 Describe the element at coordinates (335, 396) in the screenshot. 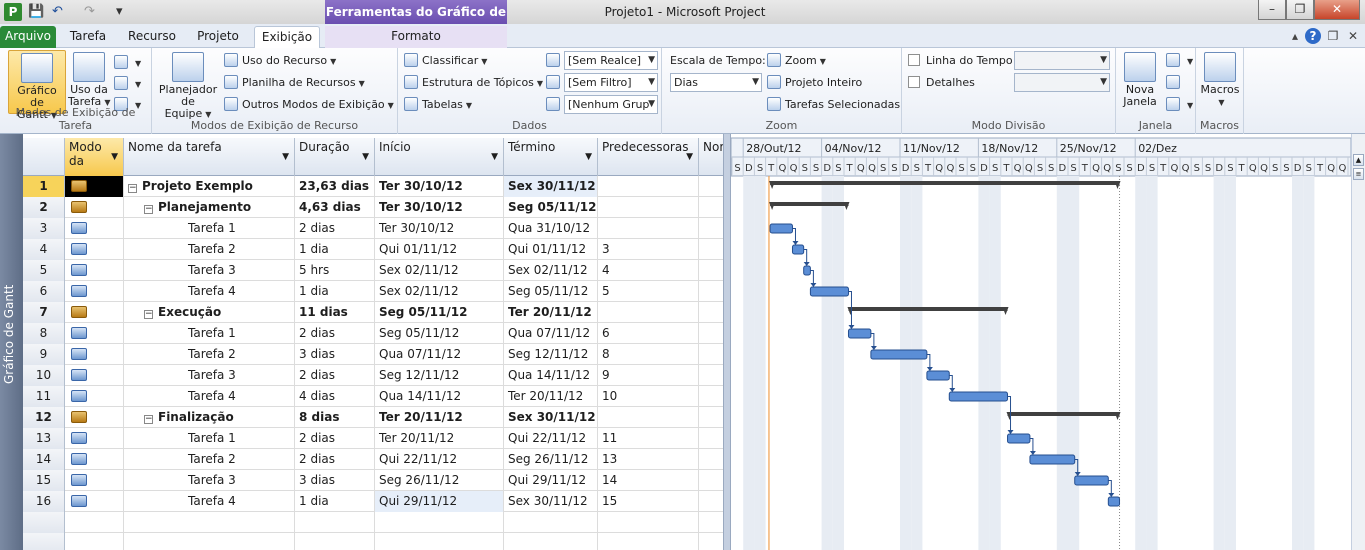

I see `duration-cell: 4 dias` at that location.